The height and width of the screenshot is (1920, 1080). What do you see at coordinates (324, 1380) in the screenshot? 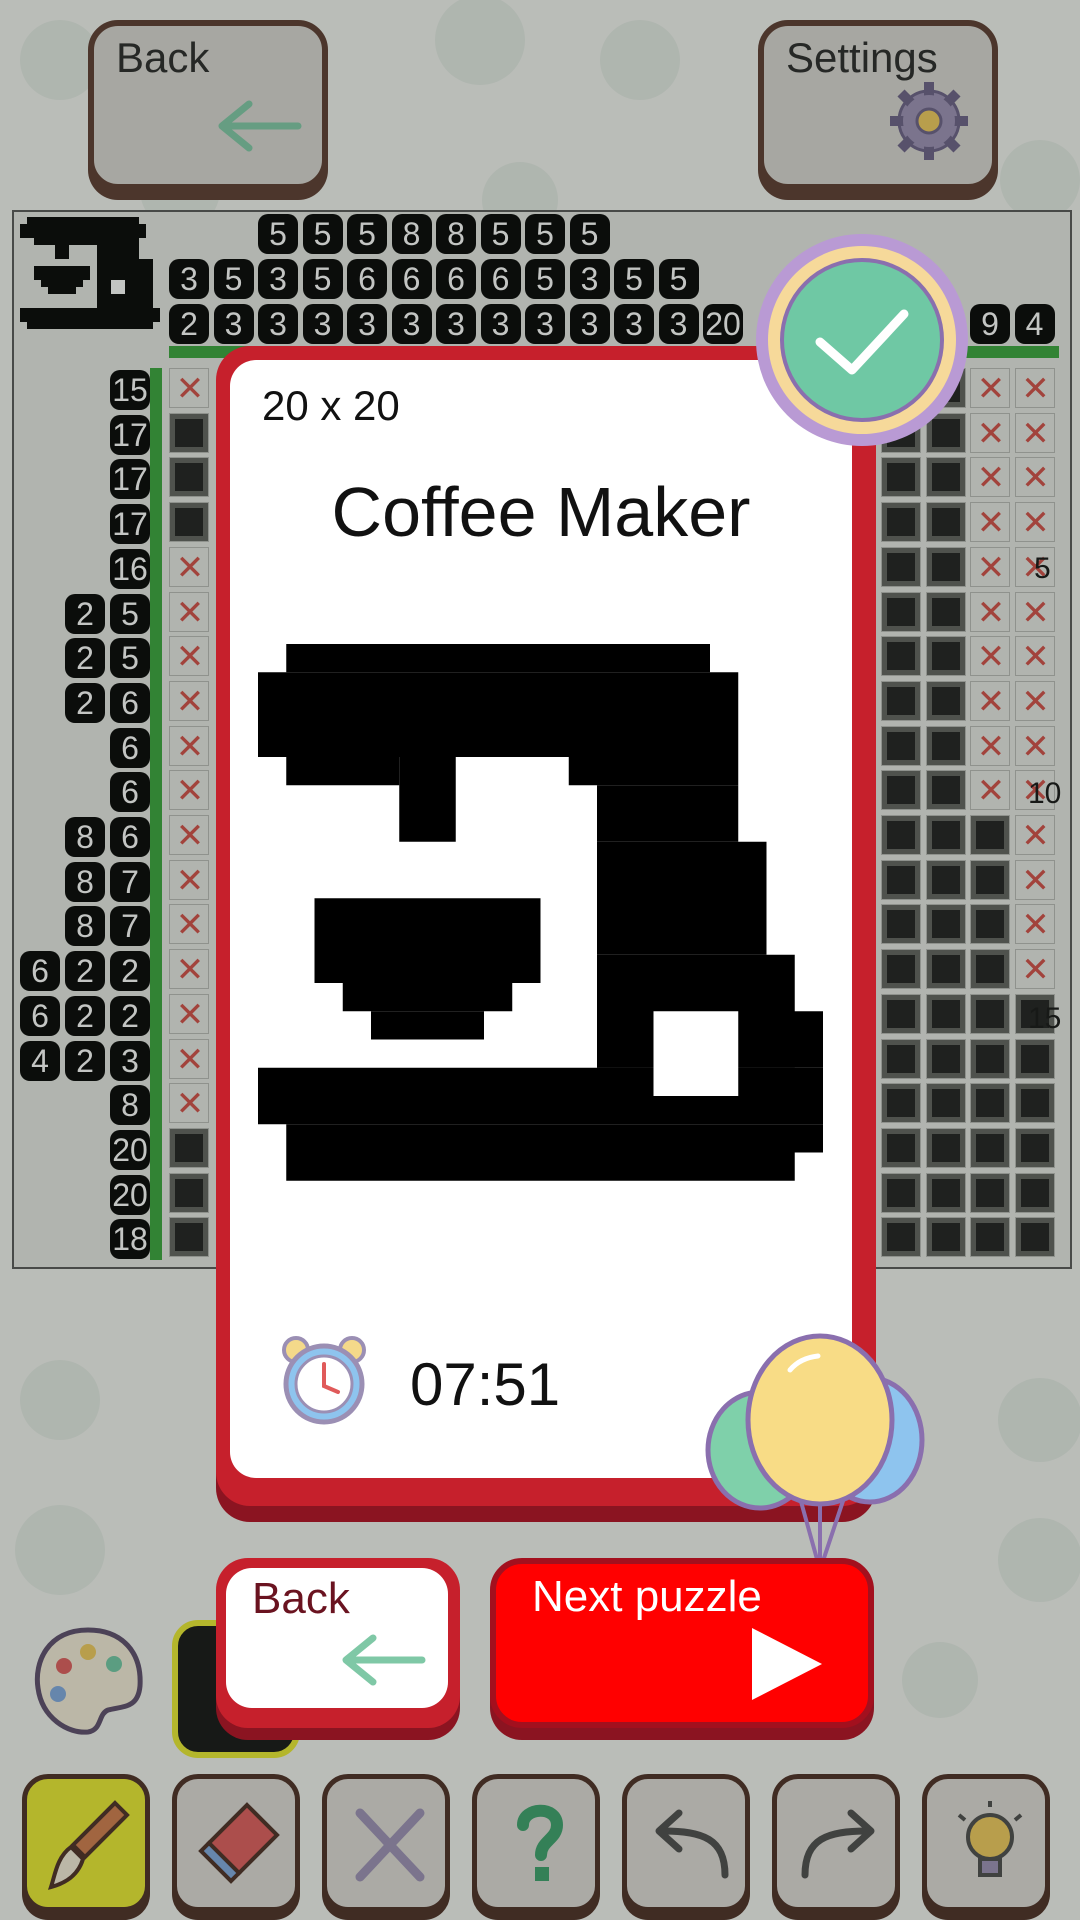
I see `alarm-clock-icon` at bounding box center [324, 1380].